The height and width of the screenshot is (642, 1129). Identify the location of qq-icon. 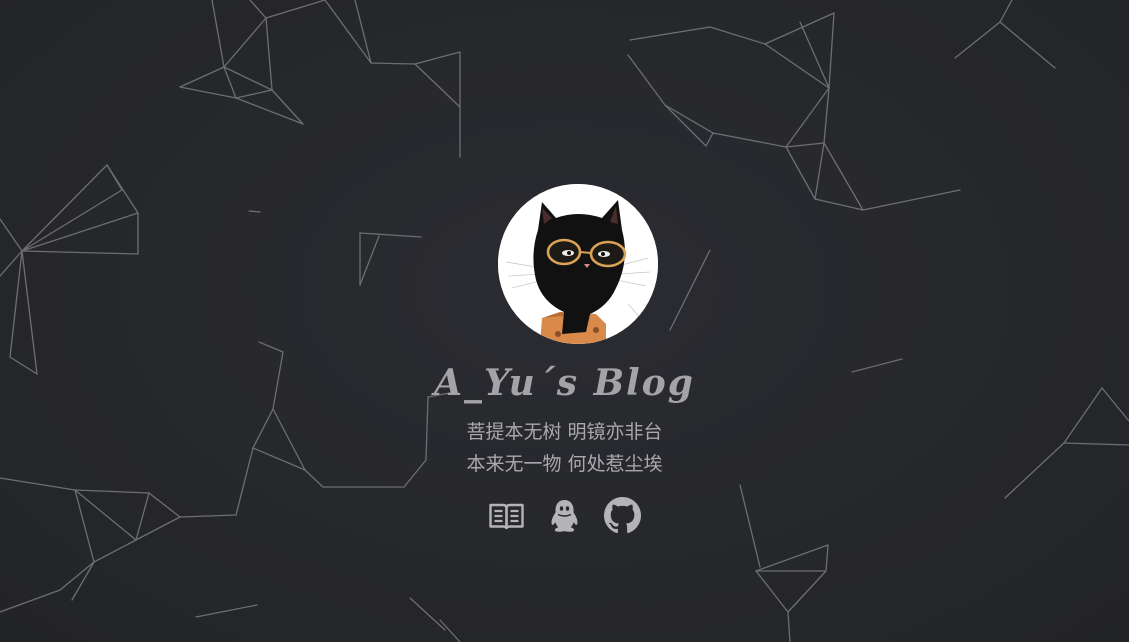
(564, 516).